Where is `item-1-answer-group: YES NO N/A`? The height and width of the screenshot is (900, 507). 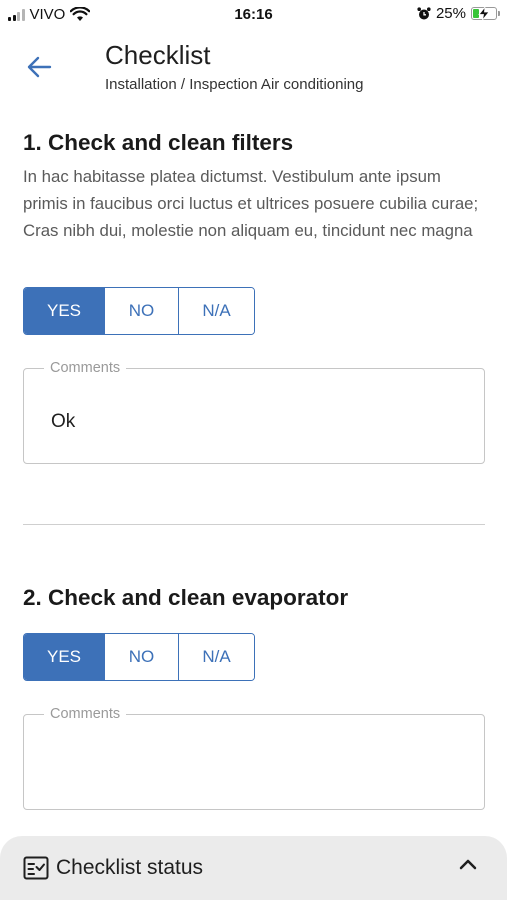
item-1-answer-group: YES NO N/A is located at coordinates (139, 311).